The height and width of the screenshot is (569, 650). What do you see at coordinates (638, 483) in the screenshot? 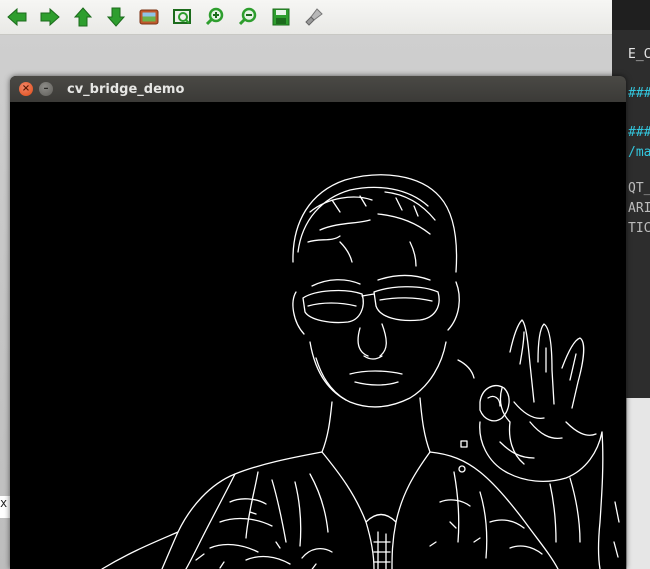
I see `terminal-lower-pane` at bounding box center [638, 483].